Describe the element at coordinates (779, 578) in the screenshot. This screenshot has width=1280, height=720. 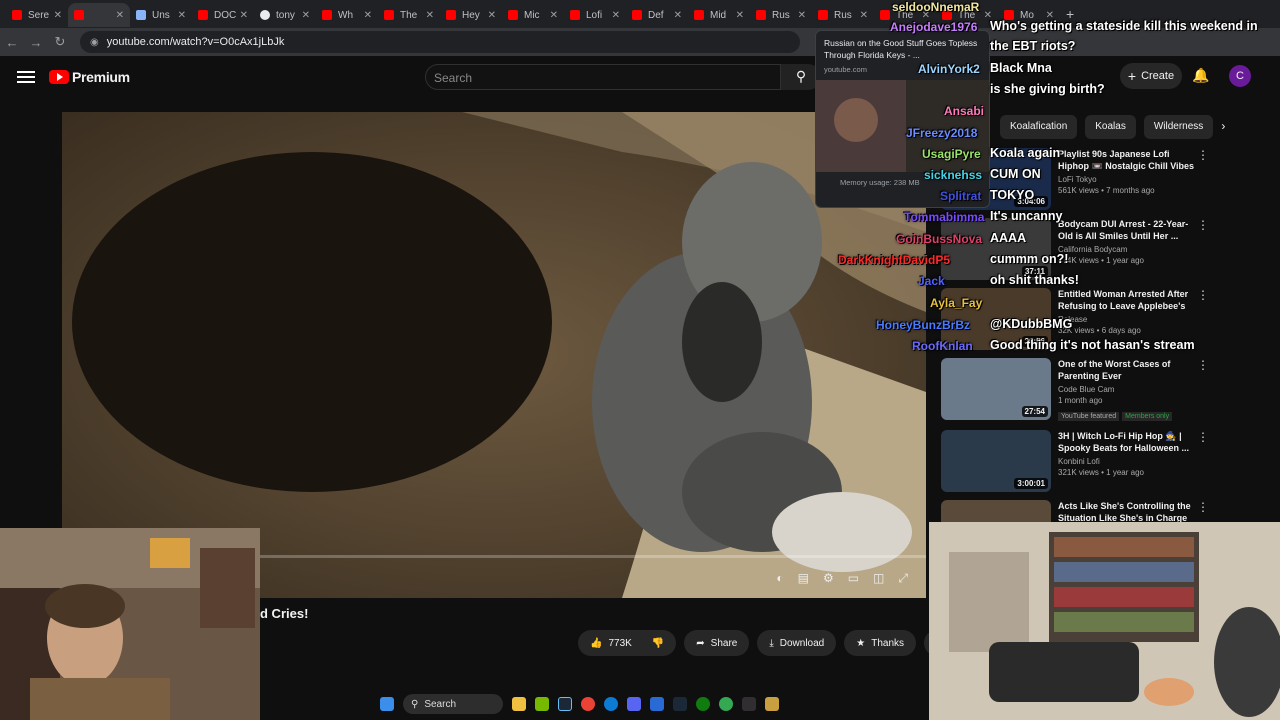
I see `autoplay-toggle-icon: ◐` at that location.